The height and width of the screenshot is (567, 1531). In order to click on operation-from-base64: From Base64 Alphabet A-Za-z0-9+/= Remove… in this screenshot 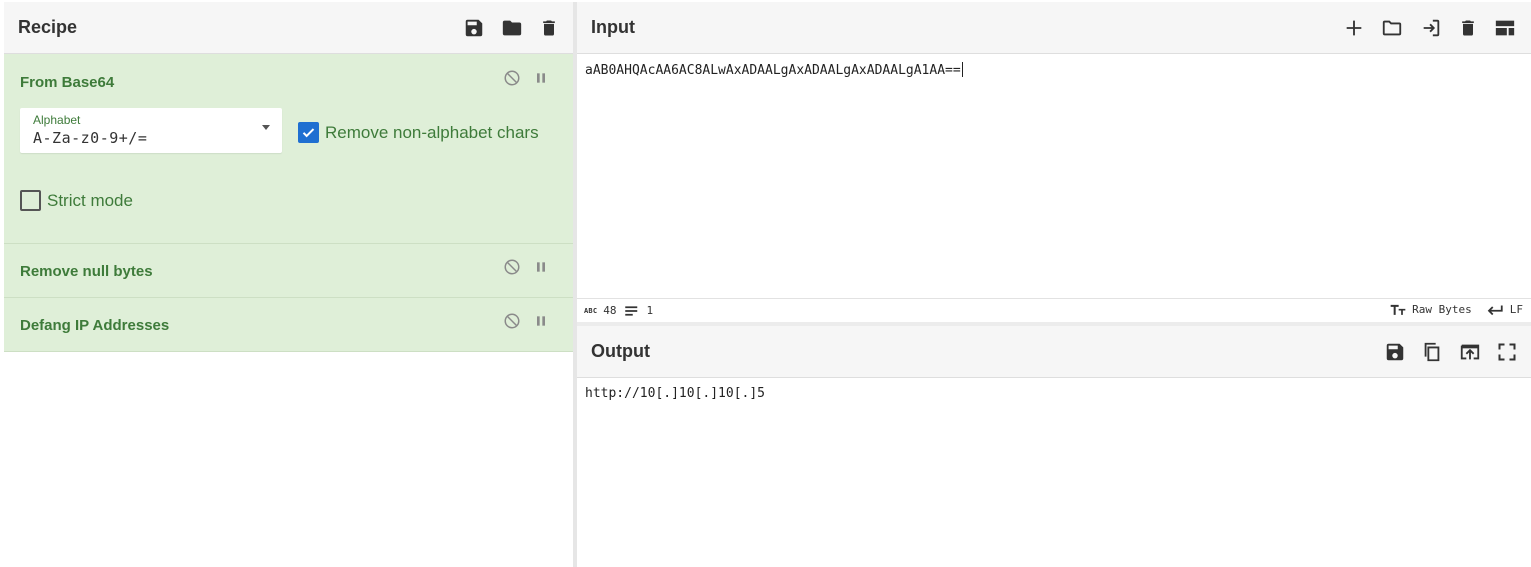, I will do `click(288, 149)`.